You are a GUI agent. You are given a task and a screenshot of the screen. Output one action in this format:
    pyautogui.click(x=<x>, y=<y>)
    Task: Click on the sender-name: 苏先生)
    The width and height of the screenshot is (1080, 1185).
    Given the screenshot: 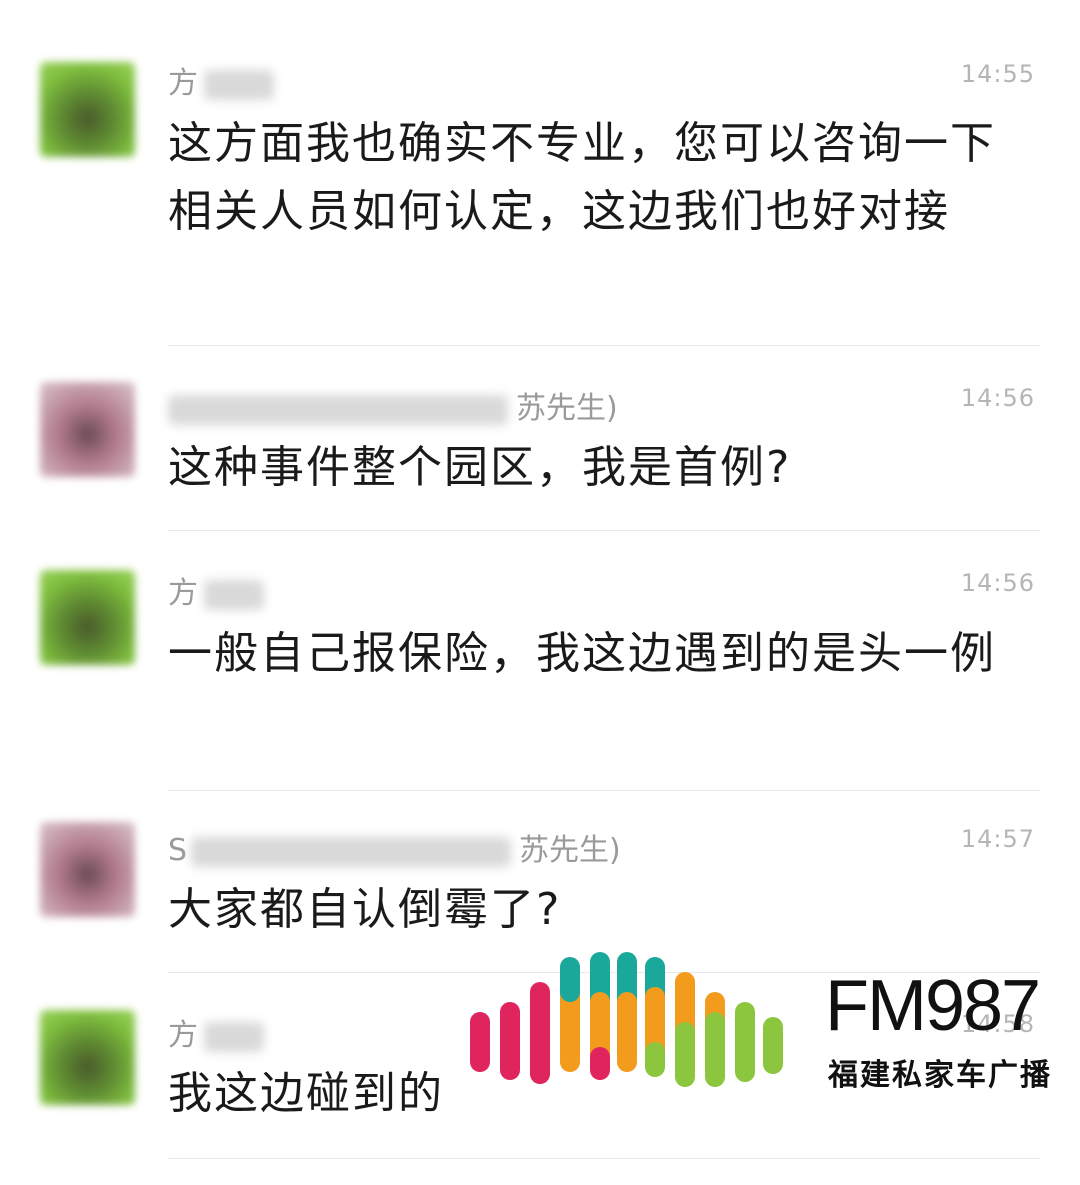 What is the action you would take?
    pyautogui.click(x=393, y=405)
    